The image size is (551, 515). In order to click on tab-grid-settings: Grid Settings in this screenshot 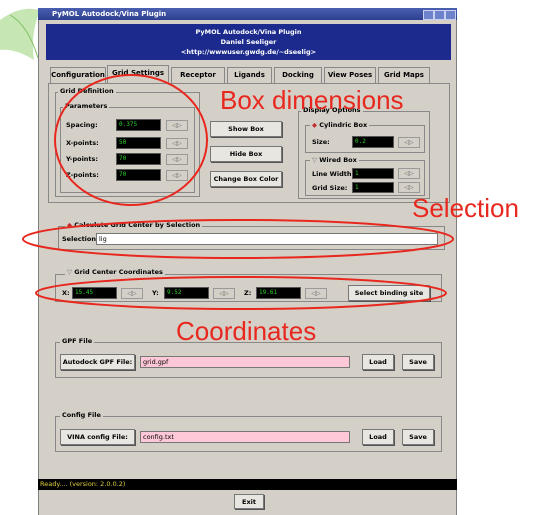, I will do `click(138, 74)`.